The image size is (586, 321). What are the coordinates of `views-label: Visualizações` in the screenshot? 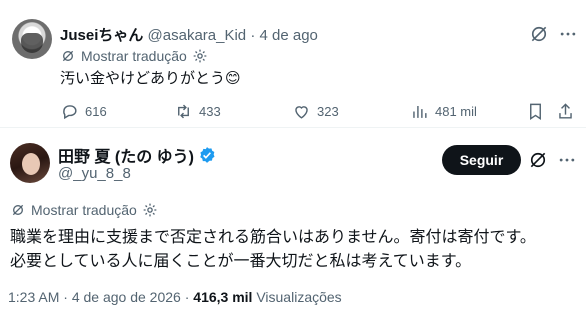 It's located at (299, 297).